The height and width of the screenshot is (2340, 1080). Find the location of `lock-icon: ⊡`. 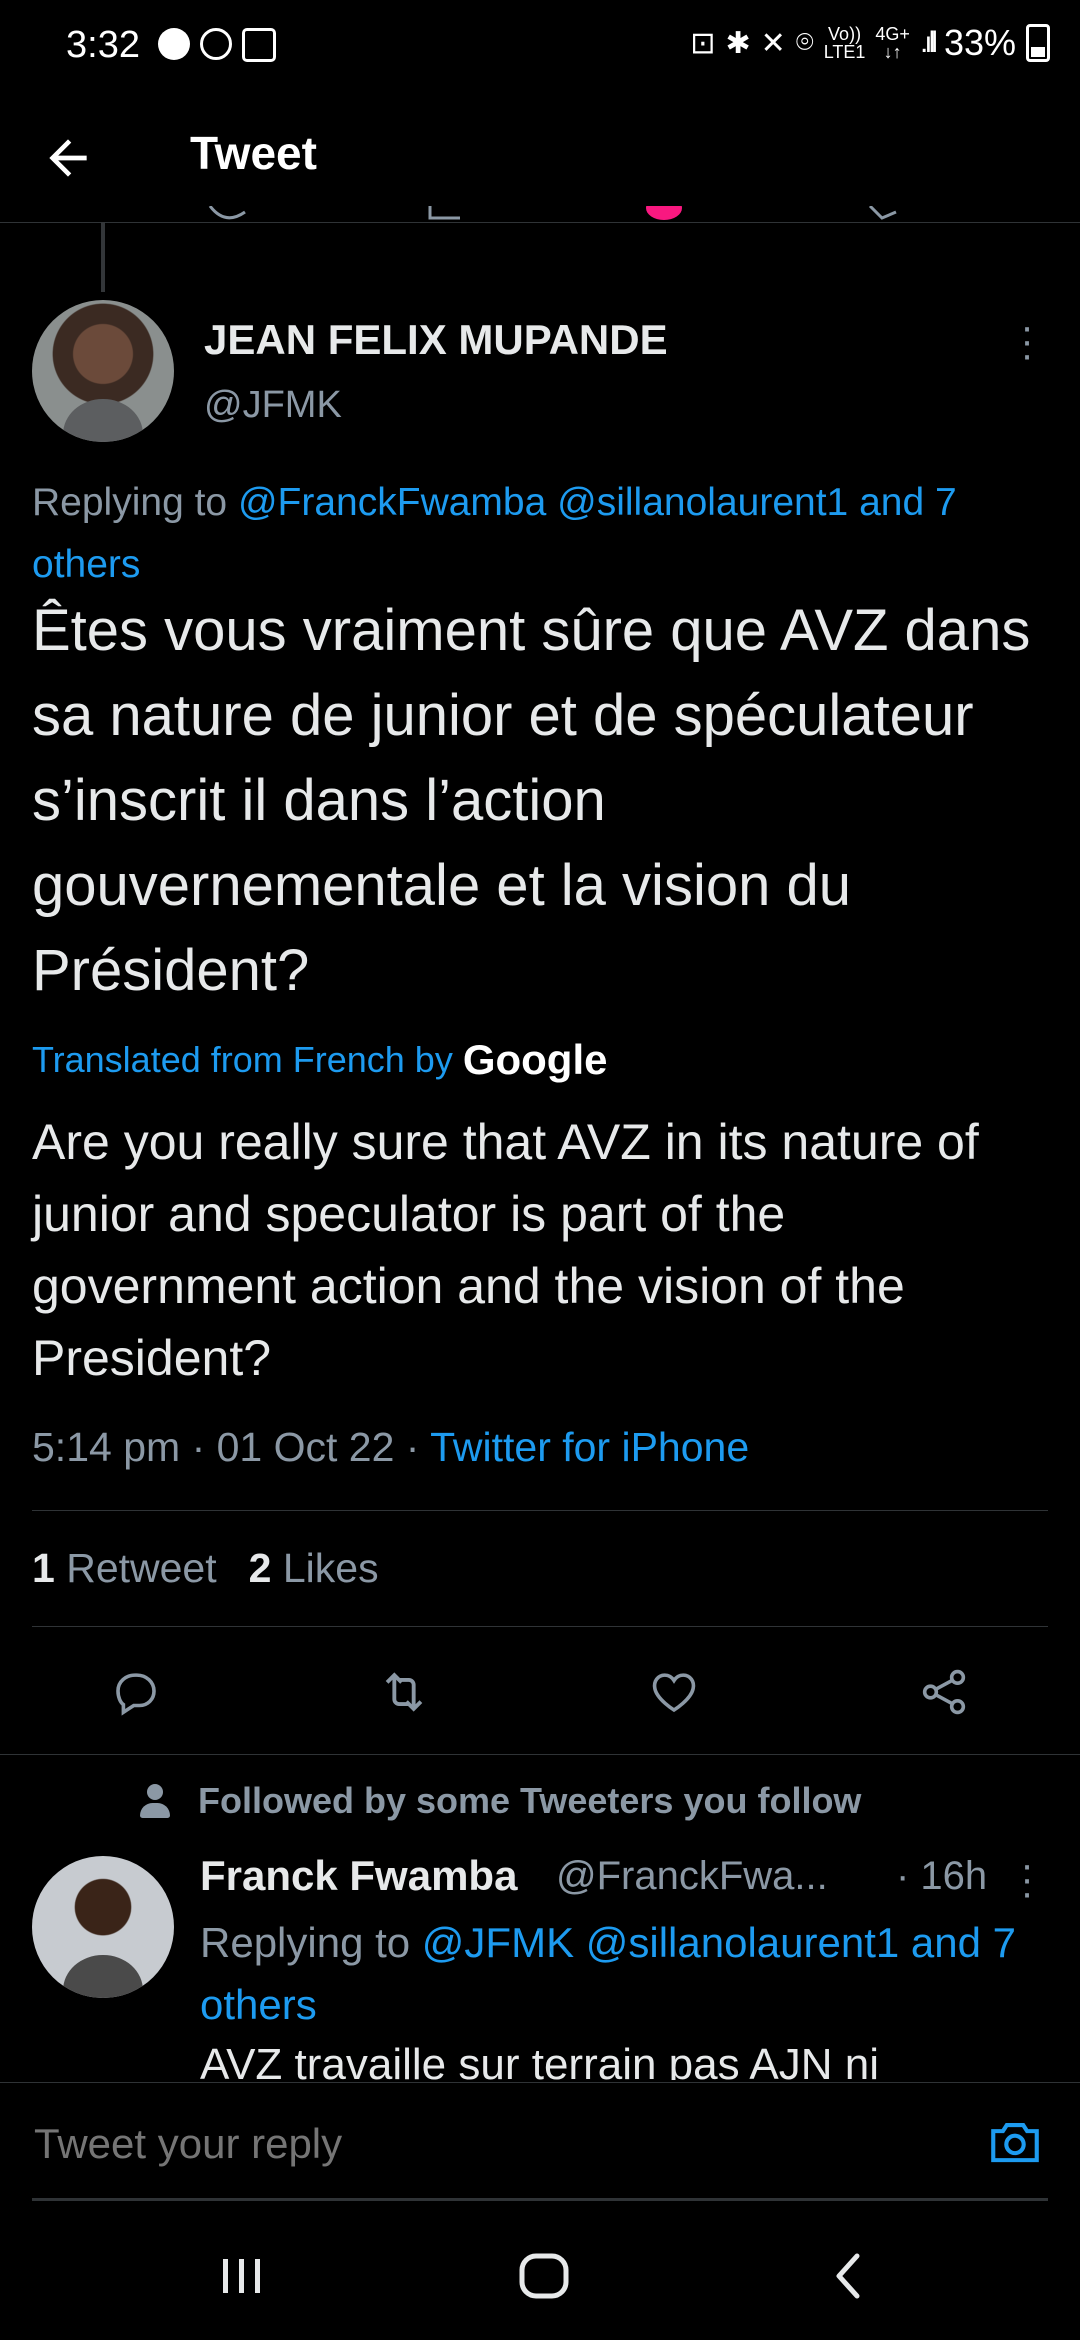

lock-icon: ⊡ is located at coordinates (703, 43).